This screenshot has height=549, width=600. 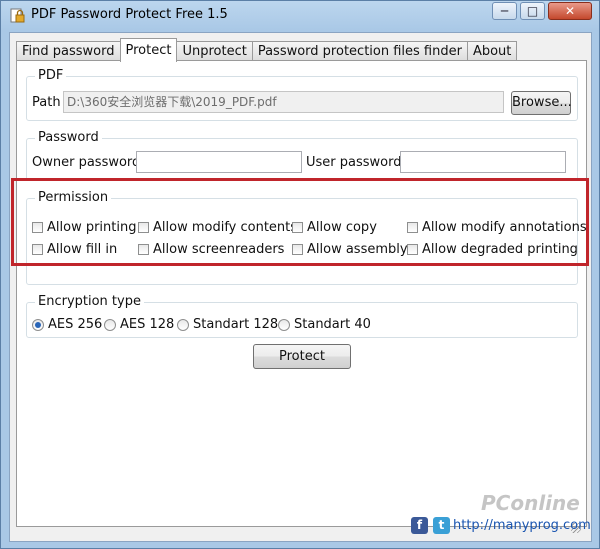 What do you see at coordinates (483, 162) in the screenshot?
I see `user-password-field` at bounding box center [483, 162].